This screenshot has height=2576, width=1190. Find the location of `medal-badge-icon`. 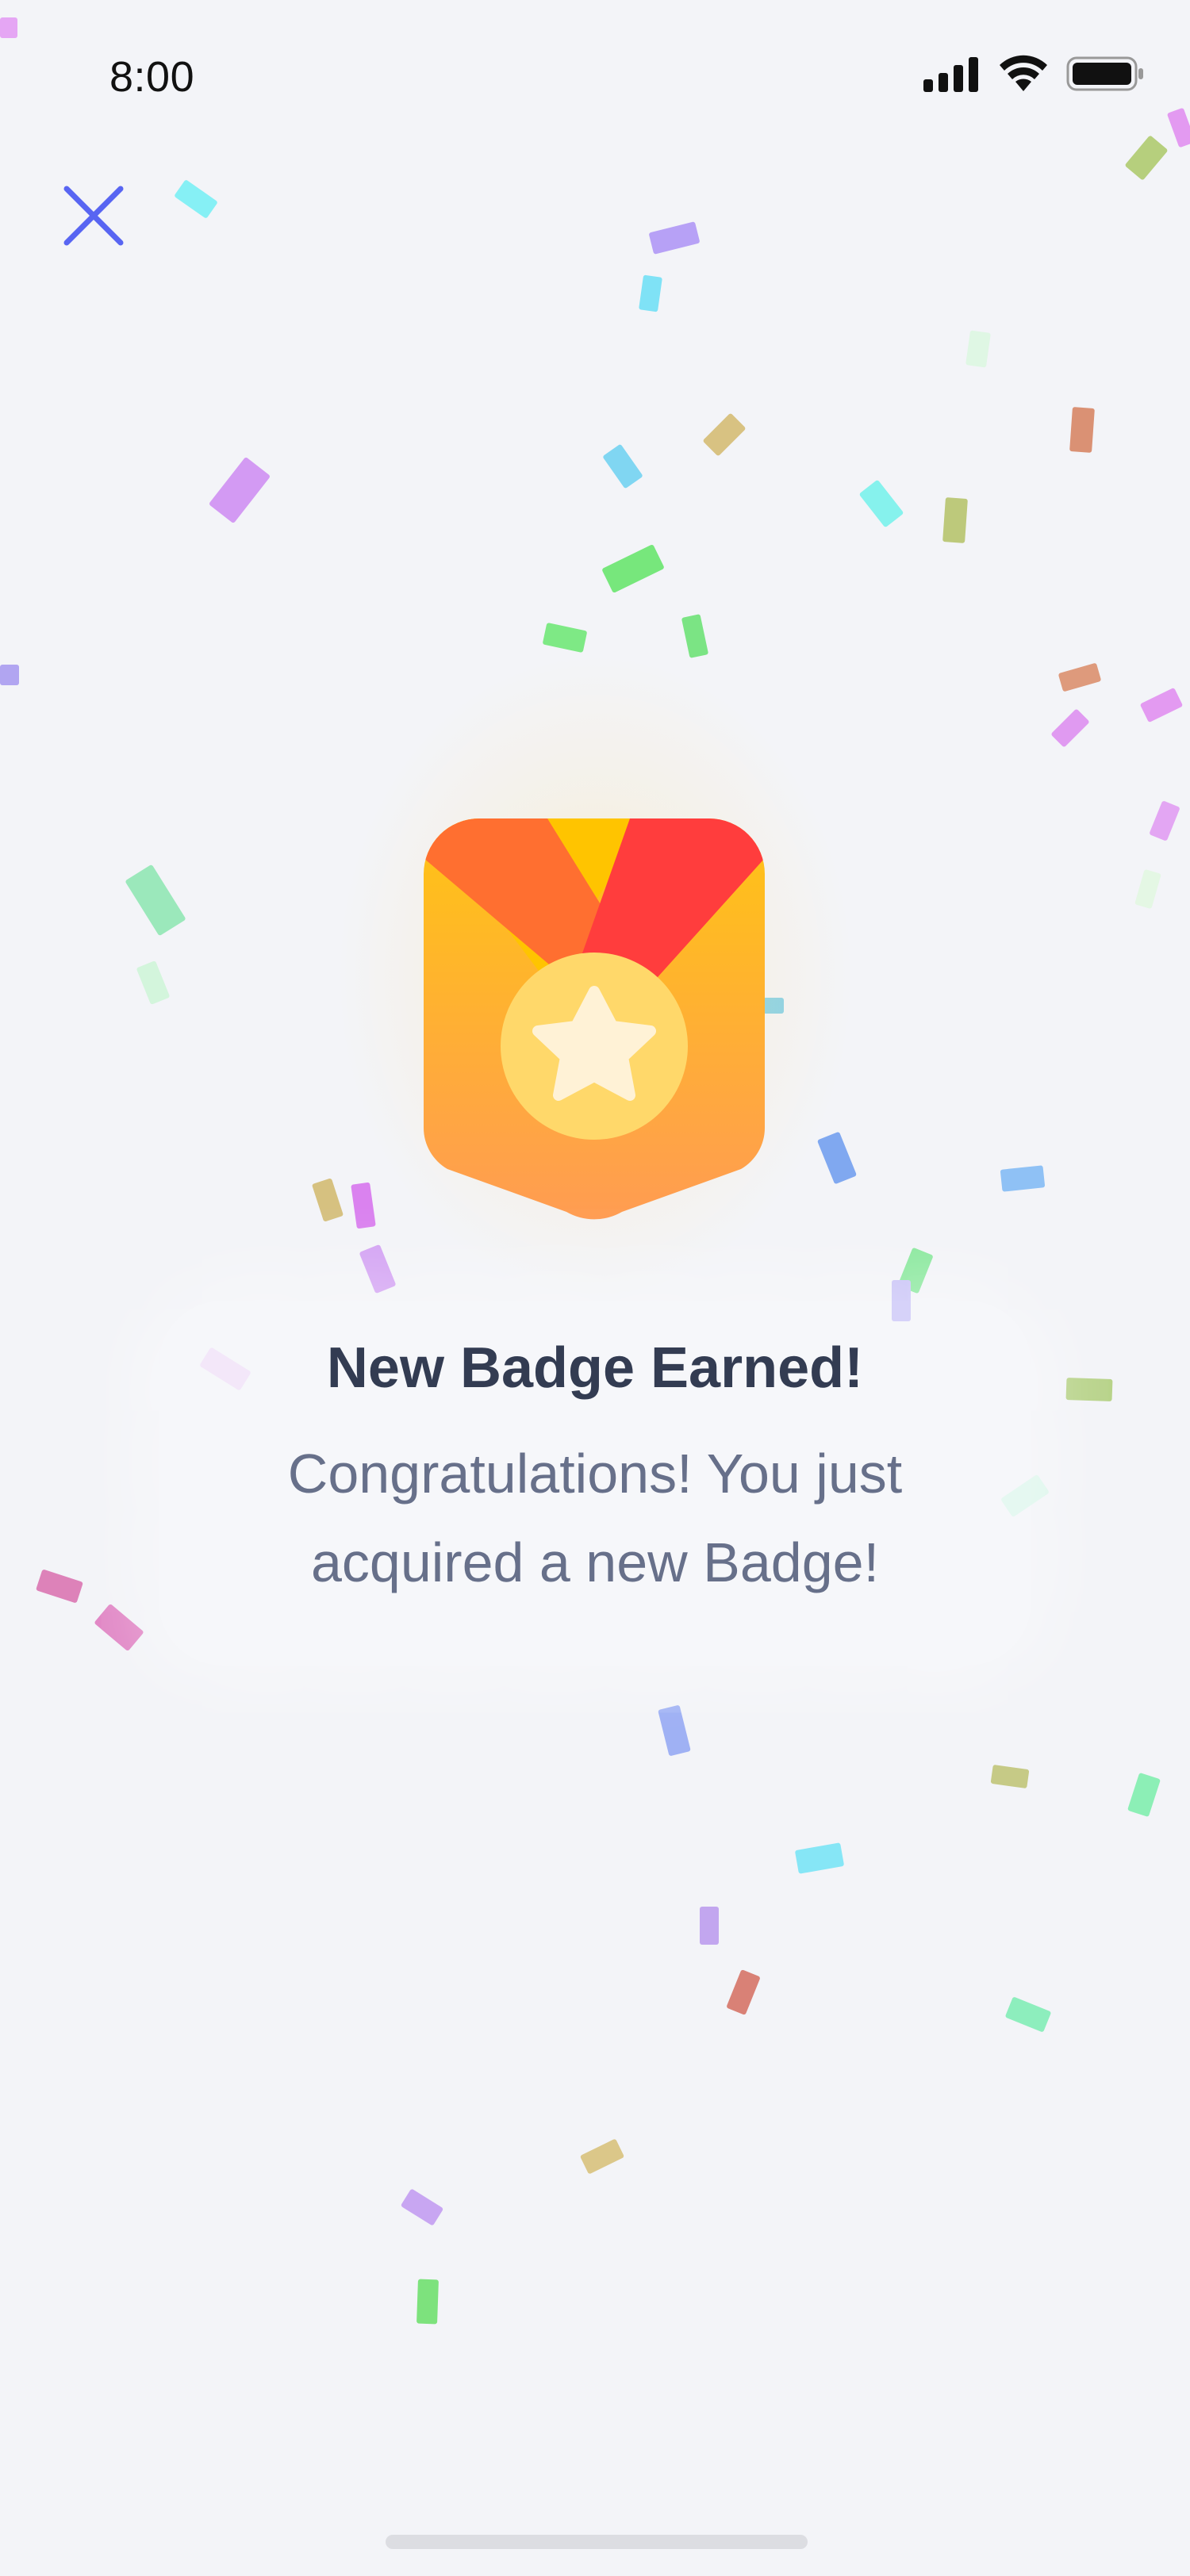

medal-badge-icon is located at coordinates (594, 1019).